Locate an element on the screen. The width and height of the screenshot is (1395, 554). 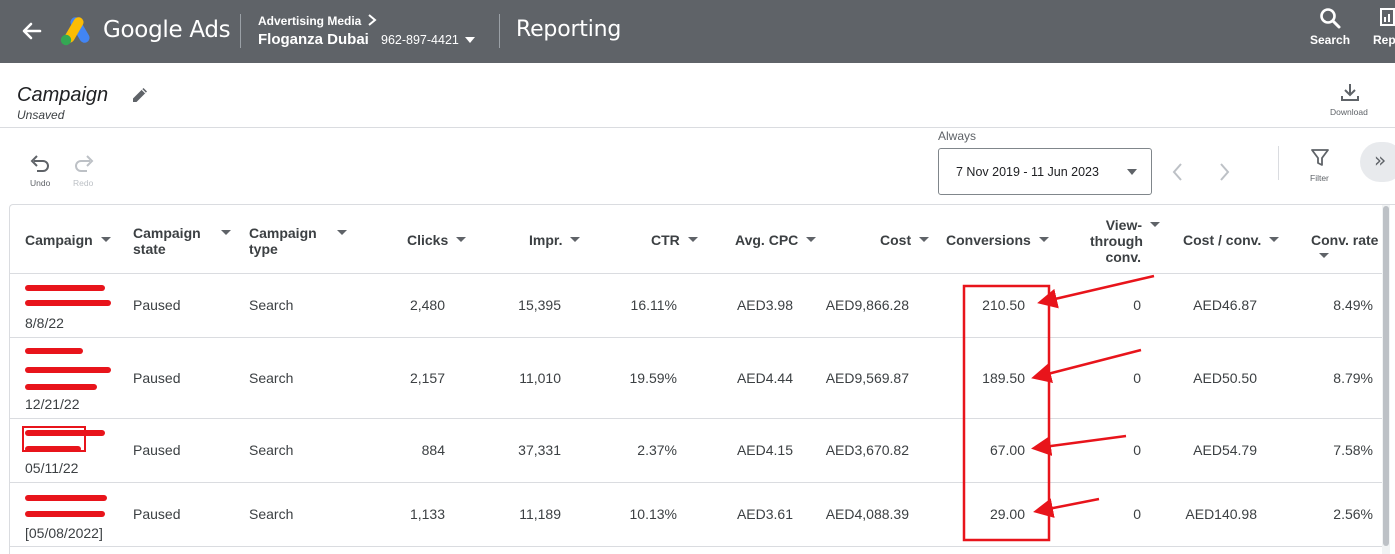
conv-rate-value: 2.56% is located at coordinates (1353, 514).